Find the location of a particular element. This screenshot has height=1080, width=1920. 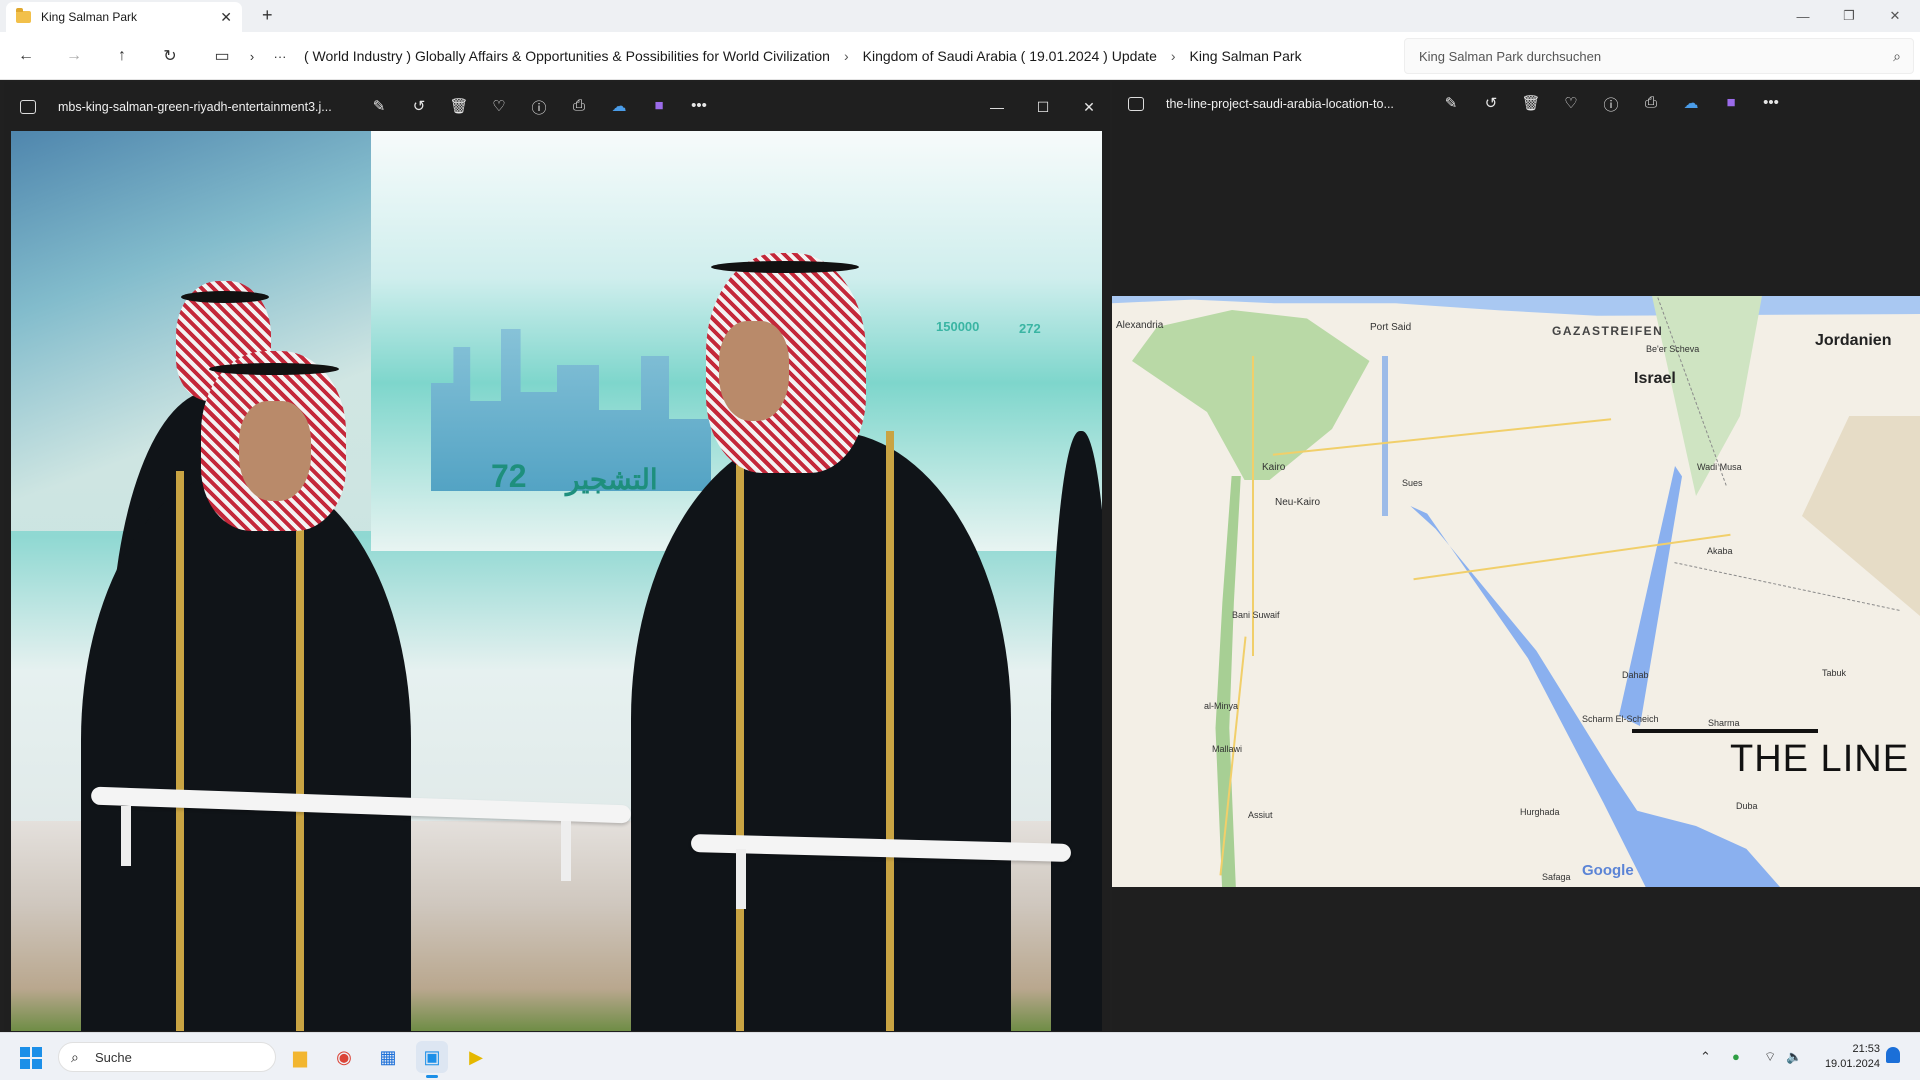

map-label-city: Neu-Kairo is located at coordinates (1298, 502).